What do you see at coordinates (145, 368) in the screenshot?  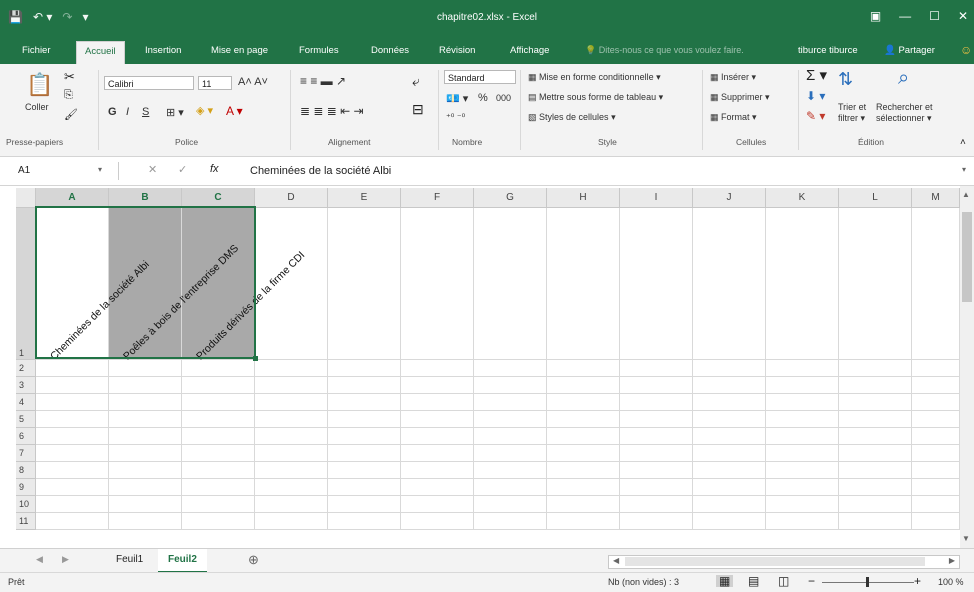 I see `cell-b2` at bounding box center [145, 368].